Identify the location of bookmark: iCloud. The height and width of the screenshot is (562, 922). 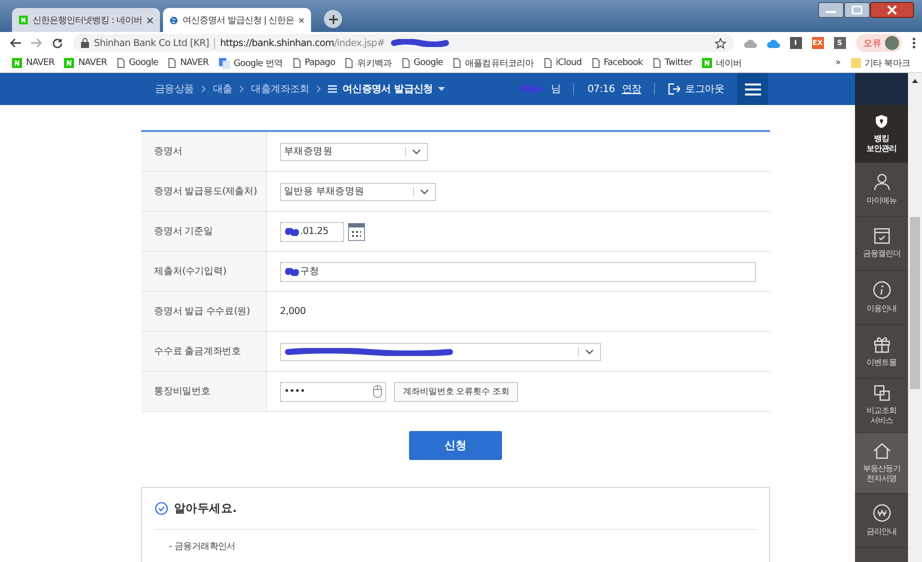
(569, 63).